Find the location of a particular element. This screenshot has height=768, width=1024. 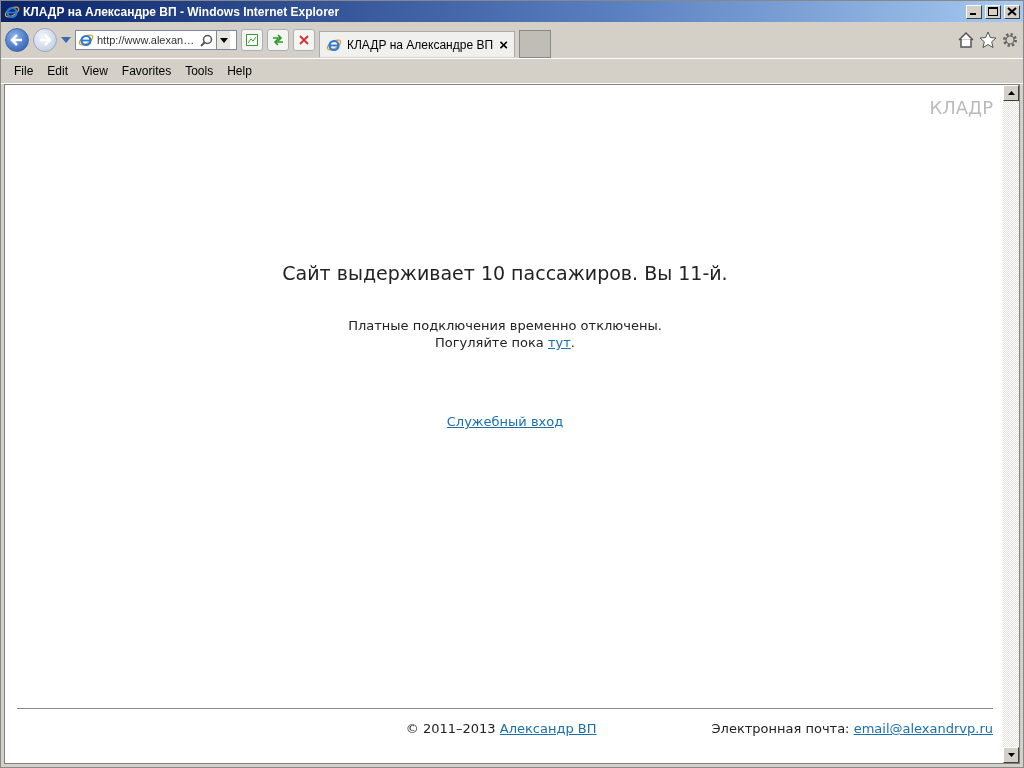

settings-icon is located at coordinates (1010, 40).